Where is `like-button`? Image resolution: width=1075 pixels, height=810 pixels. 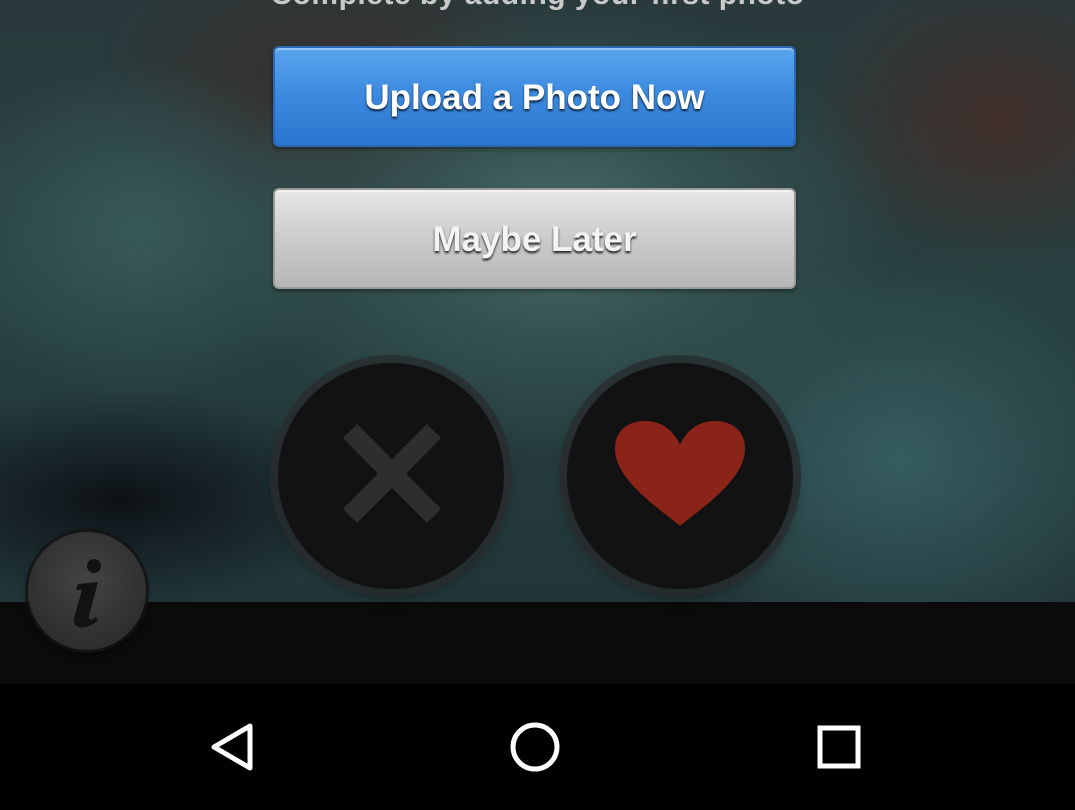
like-button is located at coordinates (680, 476).